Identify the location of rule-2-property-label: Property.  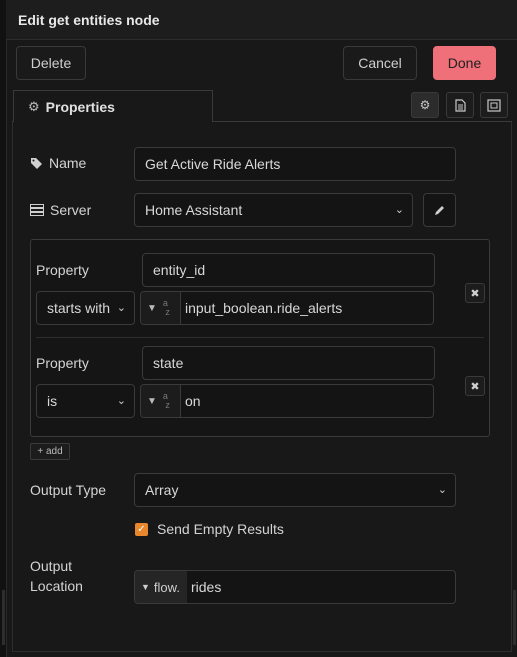
(62, 363).